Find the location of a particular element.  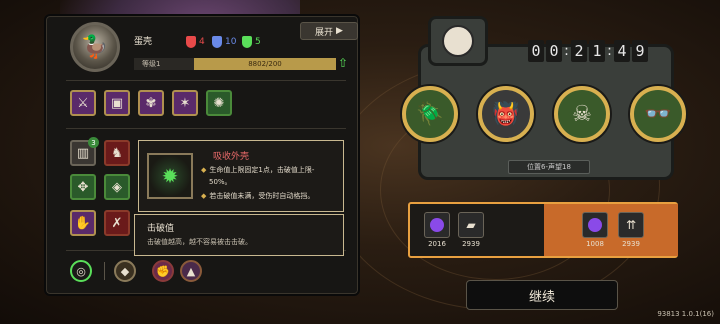

resource-green: 5 is located at coordinates (251, 42).